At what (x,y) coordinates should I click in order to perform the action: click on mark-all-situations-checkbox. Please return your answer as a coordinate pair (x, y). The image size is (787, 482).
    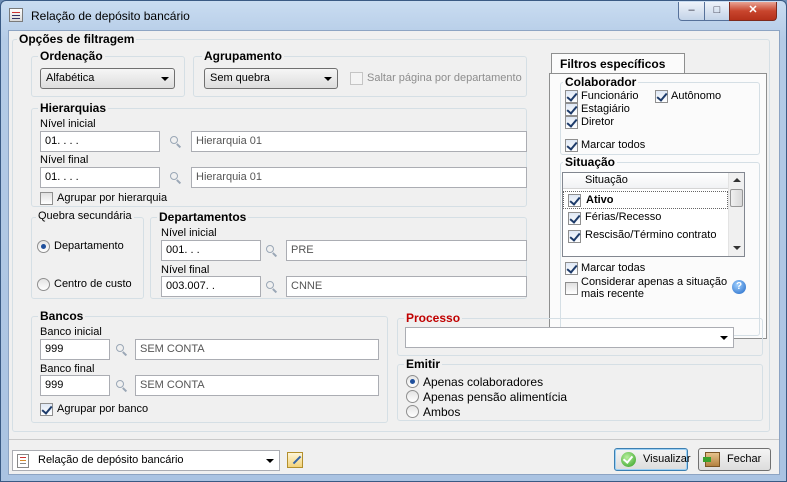
    Looking at the image, I should click on (571, 268).